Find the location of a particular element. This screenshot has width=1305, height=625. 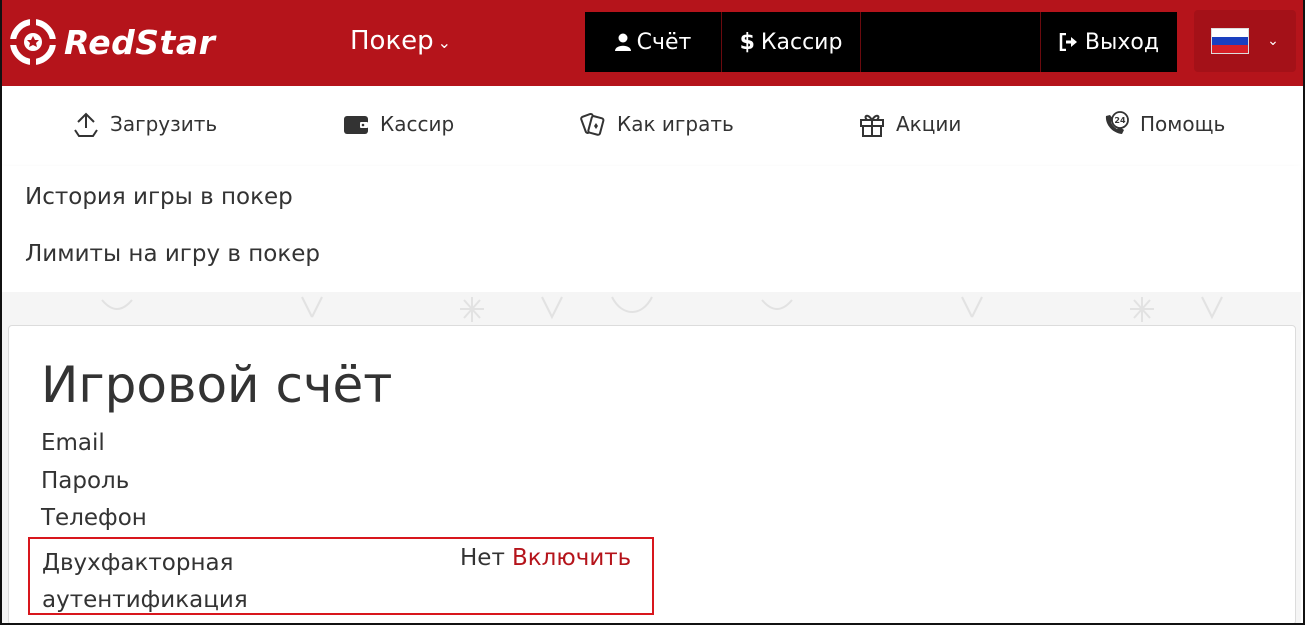

subnav-item-label: Как играть is located at coordinates (675, 124).